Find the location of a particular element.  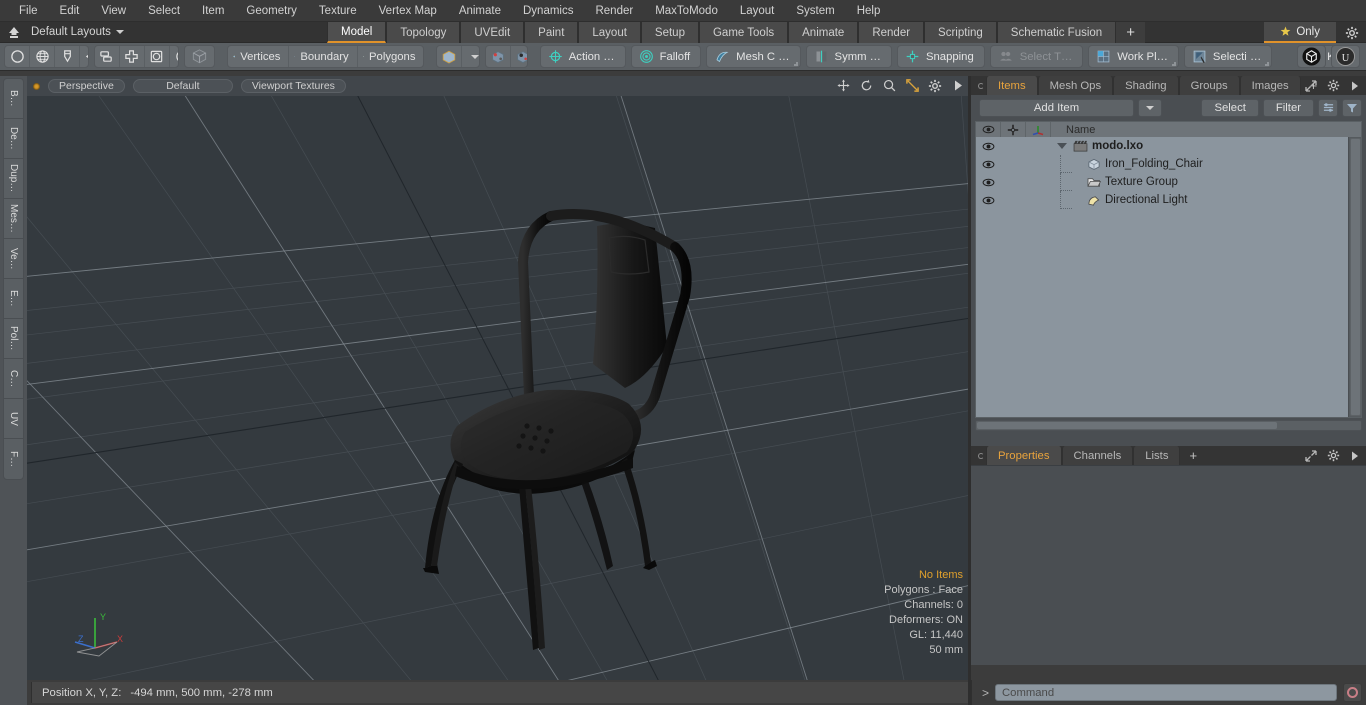

menu-maxtomodo: MaxToModo is located at coordinates (686, 11).